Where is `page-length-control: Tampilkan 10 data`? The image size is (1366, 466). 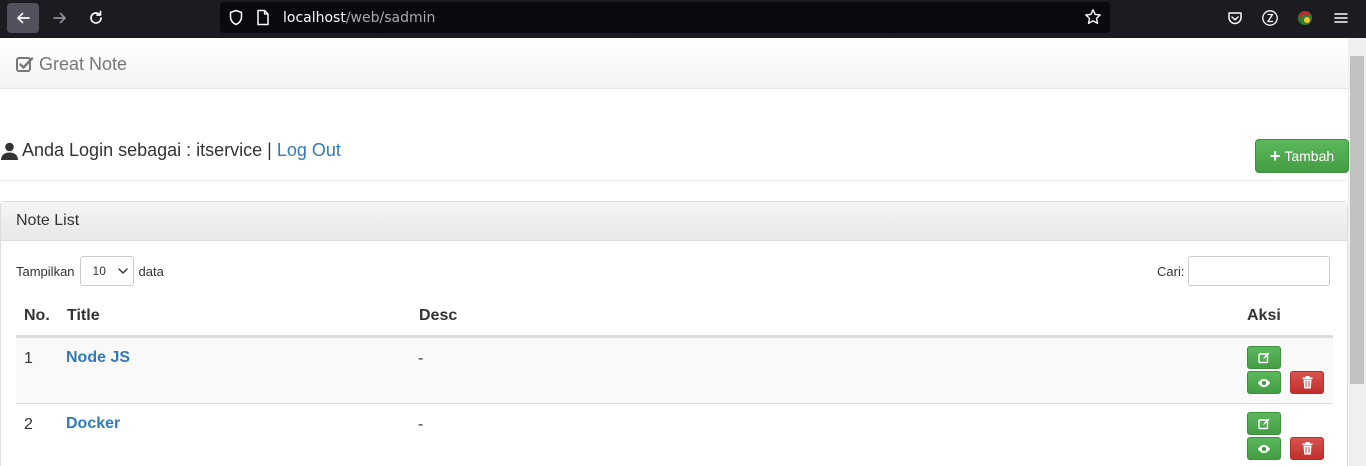 page-length-control: Tampilkan 10 data is located at coordinates (90, 271).